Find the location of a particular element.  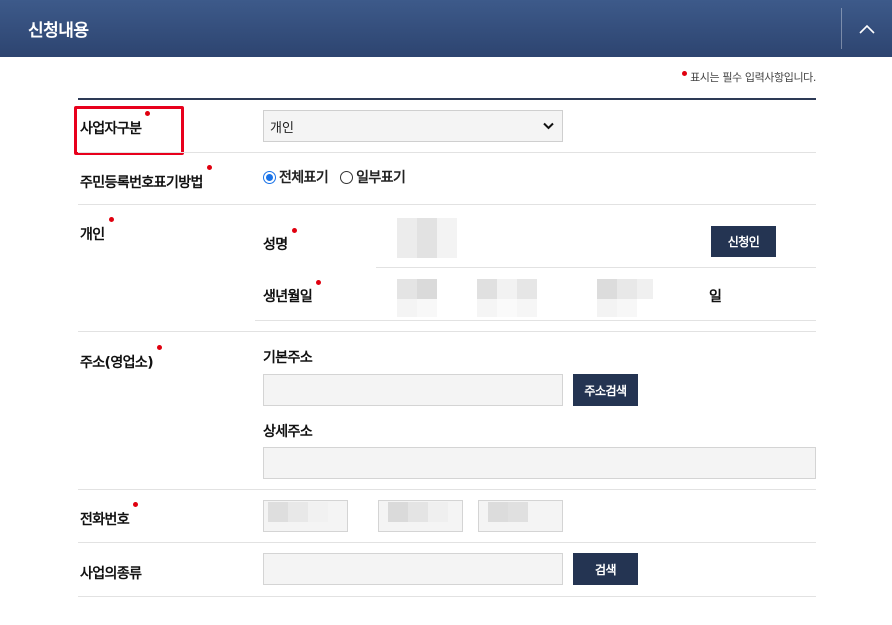

address-search-button: 주소검색 is located at coordinates (605, 390).